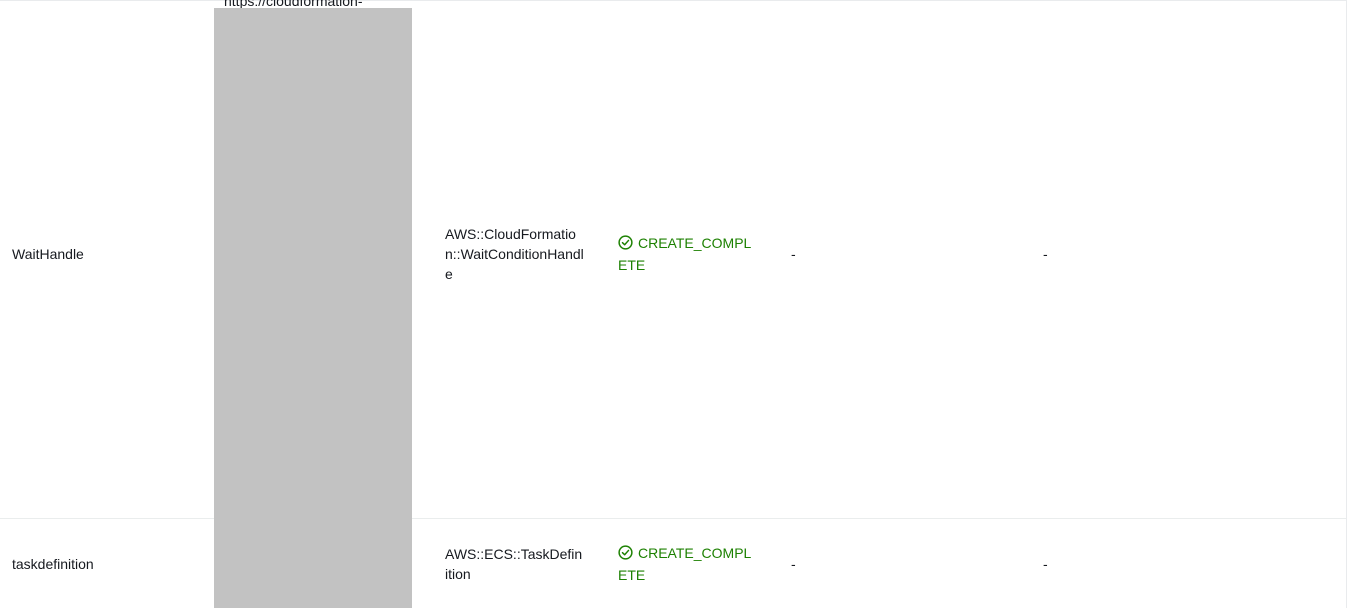 The image size is (1351, 608). Describe the element at coordinates (673, 0) in the screenshot. I see `table-top-border` at that location.